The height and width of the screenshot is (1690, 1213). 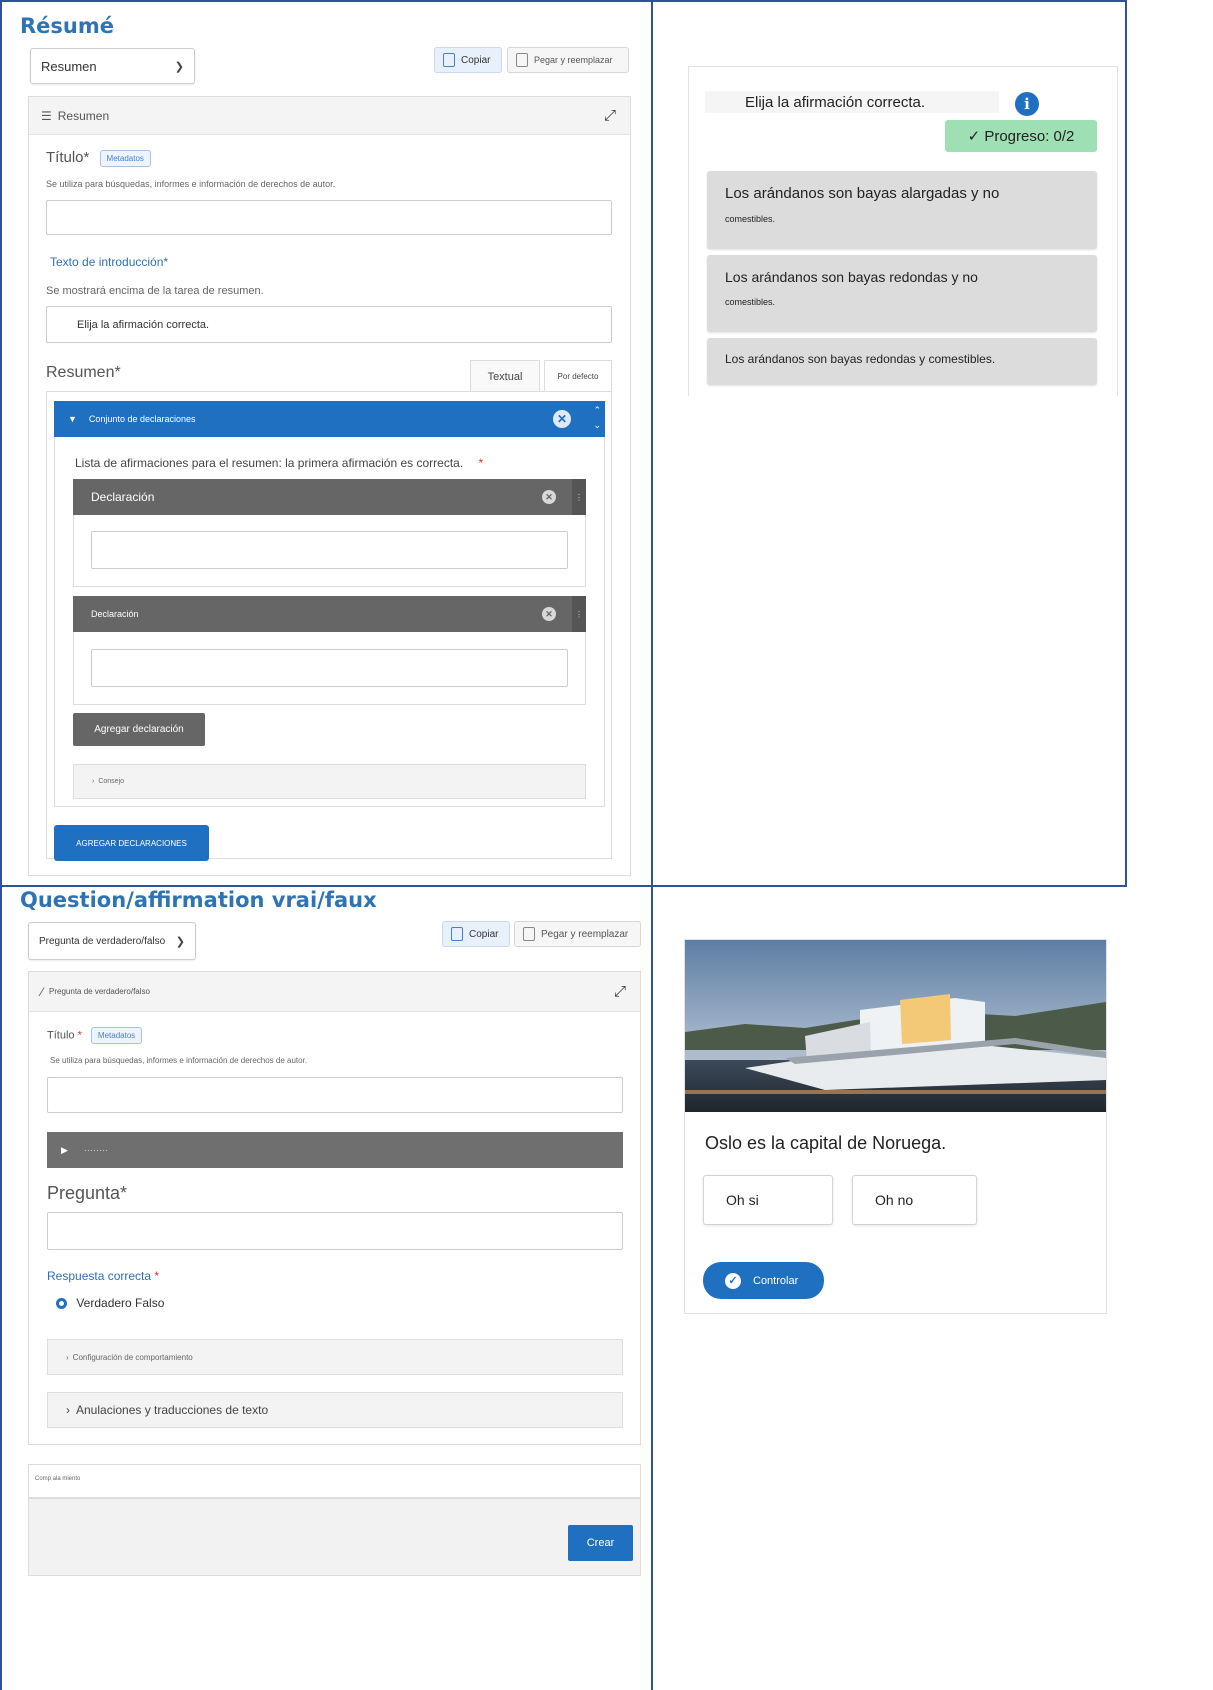 What do you see at coordinates (563, 1) in the screenshot?
I see `table-border-top` at bounding box center [563, 1].